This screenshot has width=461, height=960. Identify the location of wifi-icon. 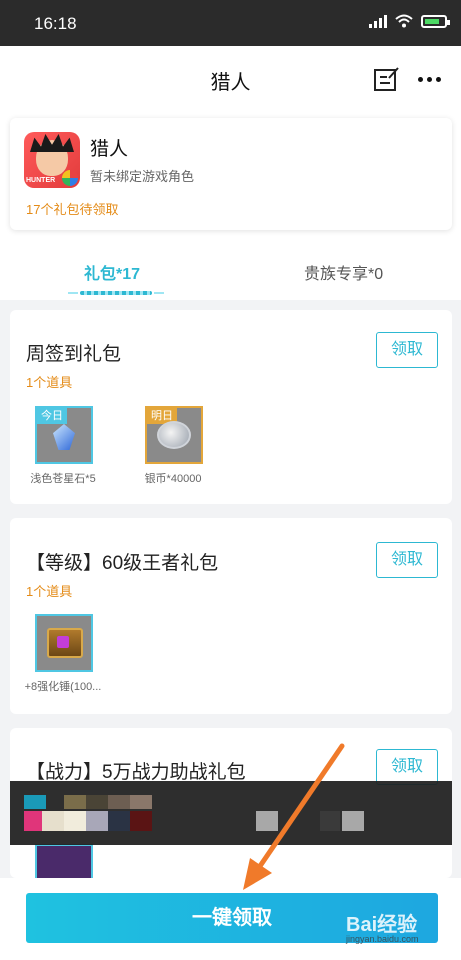
(404, 21).